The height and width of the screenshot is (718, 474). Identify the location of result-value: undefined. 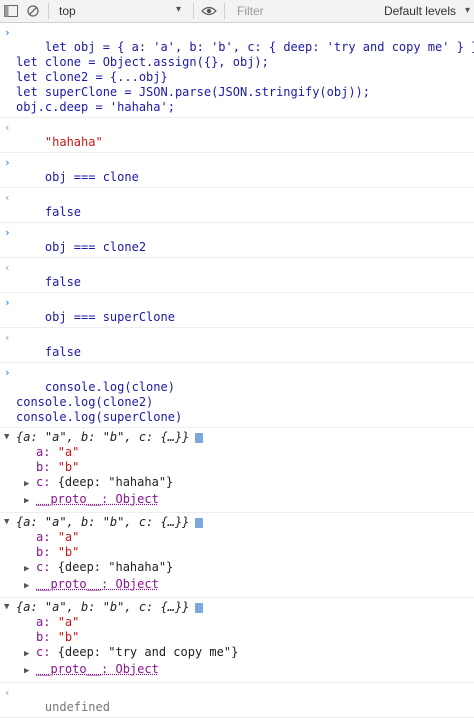
(77, 707).